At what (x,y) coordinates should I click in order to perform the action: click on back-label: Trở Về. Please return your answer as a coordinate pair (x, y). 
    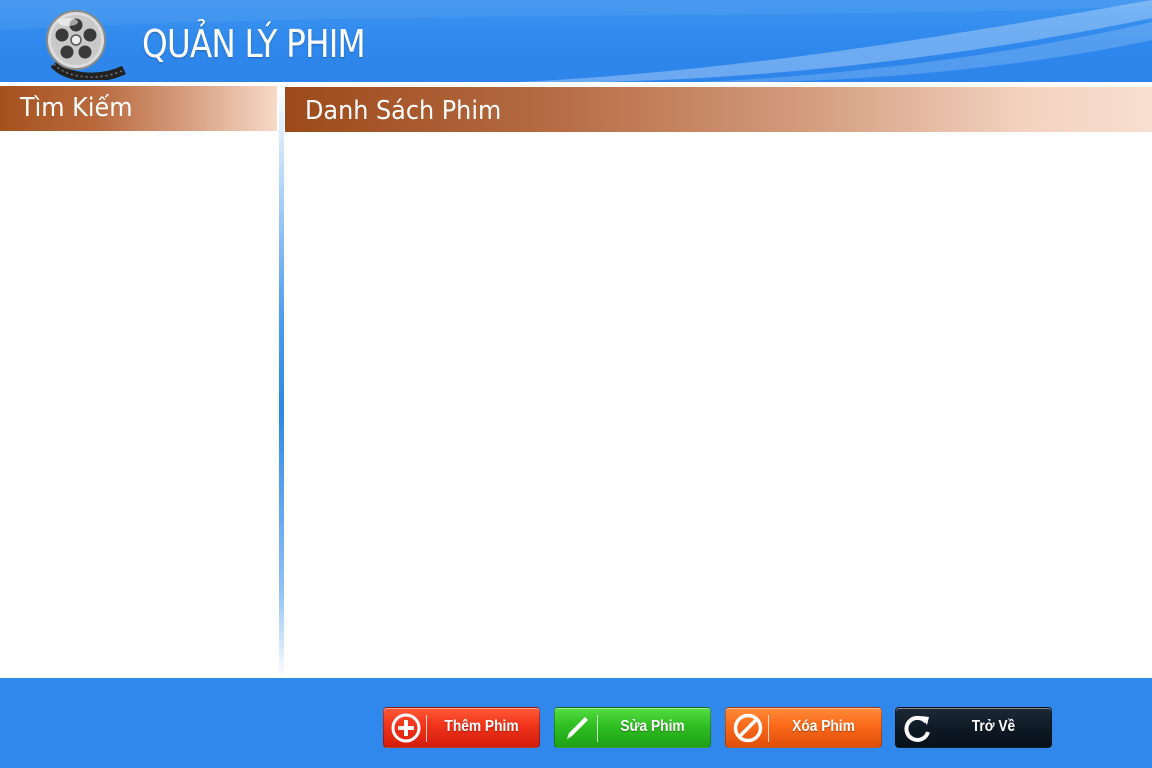
    Looking at the image, I should click on (993, 726).